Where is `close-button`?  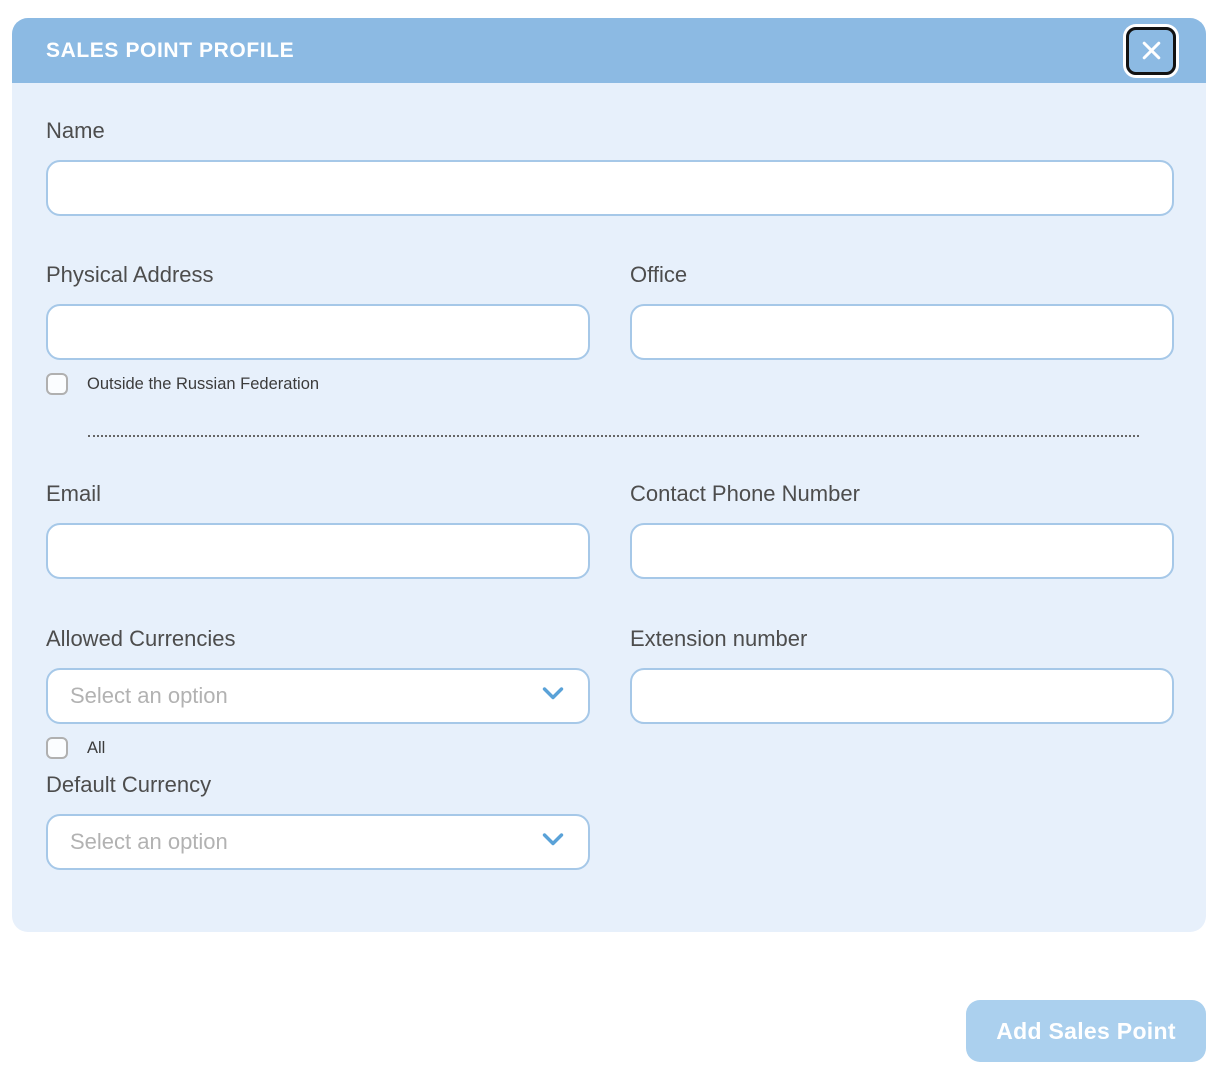
close-button is located at coordinates (1151, 50).